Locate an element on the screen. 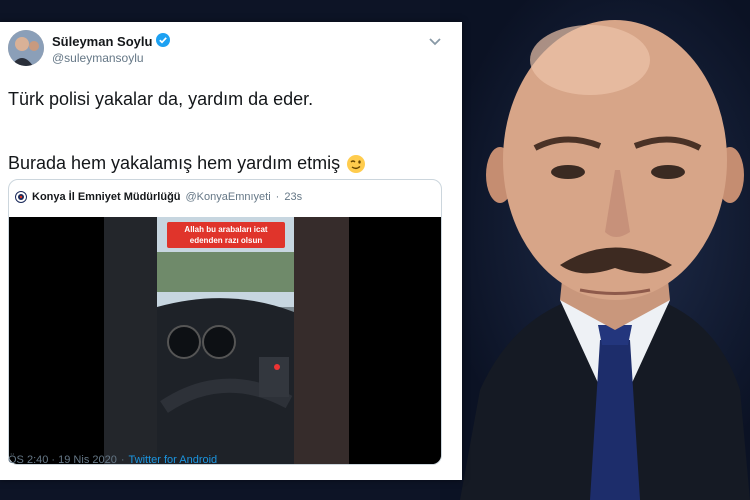 Image resolution: width=750 pixels, height=500 pixels. tweet-text-line-2: Burada hem yakalamış hem yardım etmiş is located at coordinates (174, 163).